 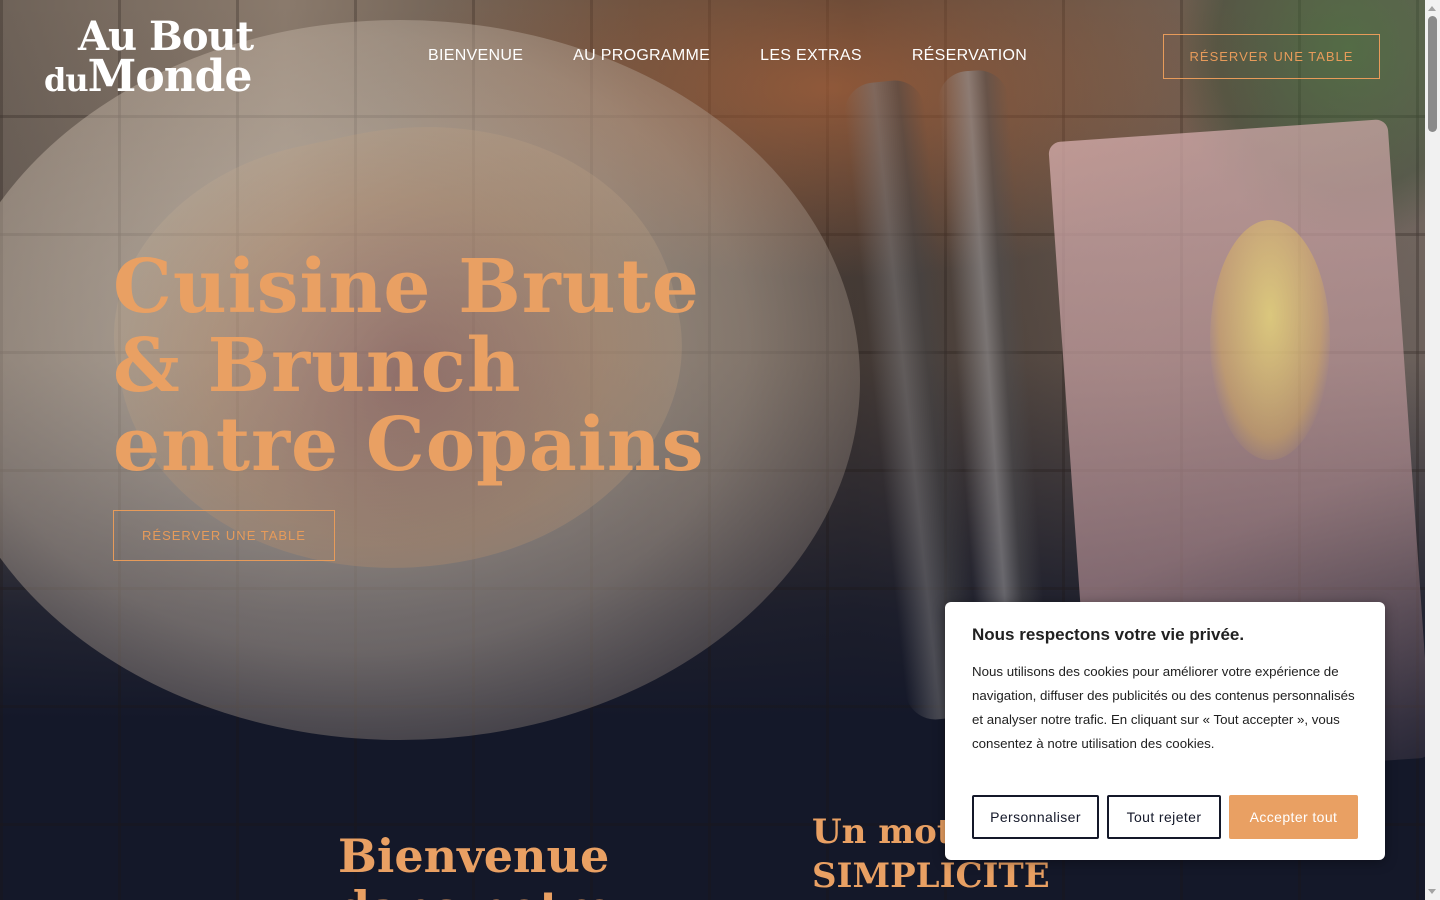 I want to click on cookie-reject-button: Tout rejeter, so click(x=1164, y=817).